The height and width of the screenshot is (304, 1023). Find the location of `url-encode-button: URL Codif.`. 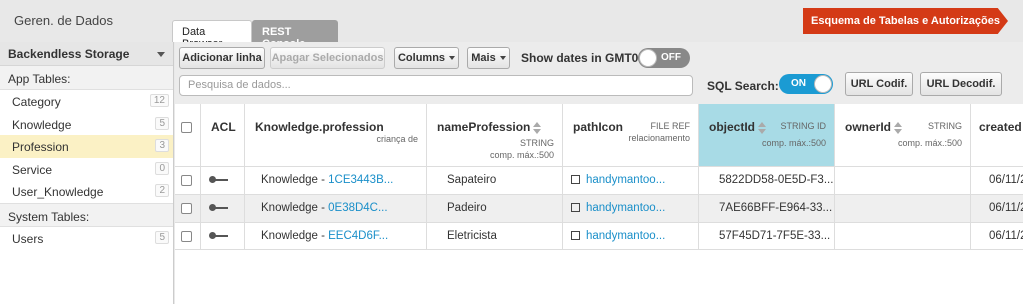

url-encode-button: URL Codif. is located at coordinates (879, 84).